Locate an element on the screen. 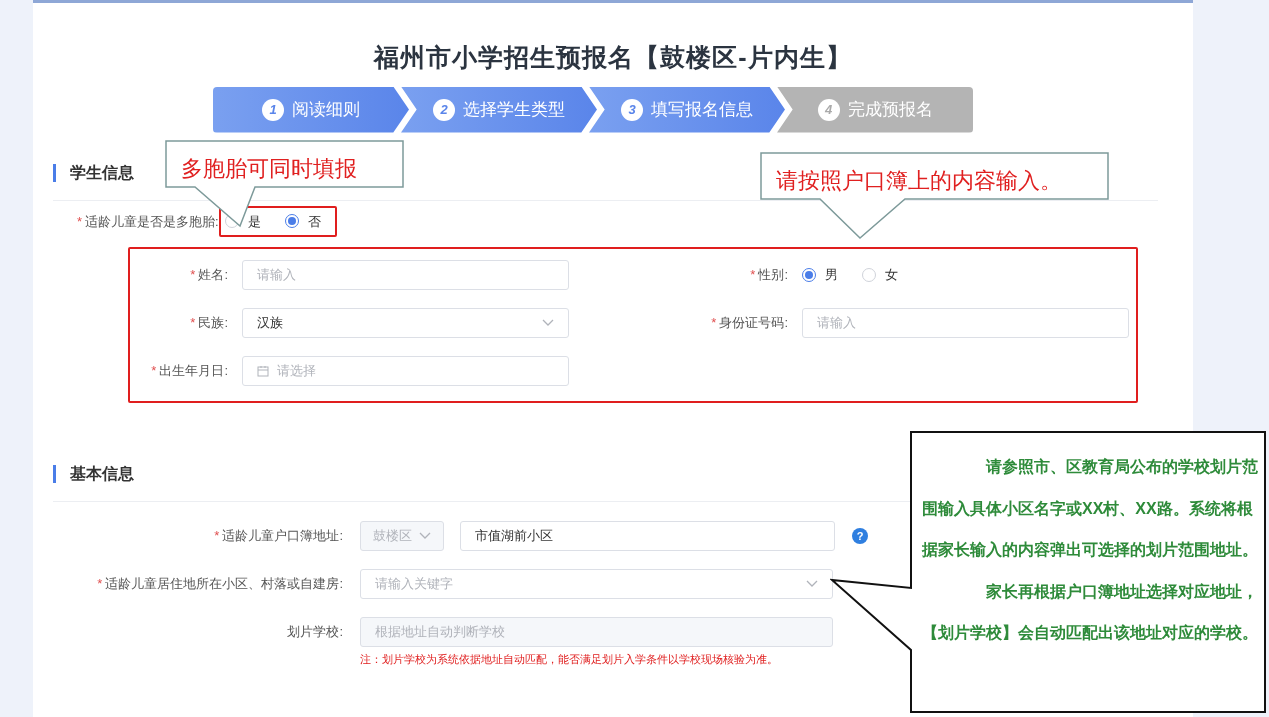 This screenshot has height=717, width=1269. field-label: 划片学校: is located at coordinates (315, 632).